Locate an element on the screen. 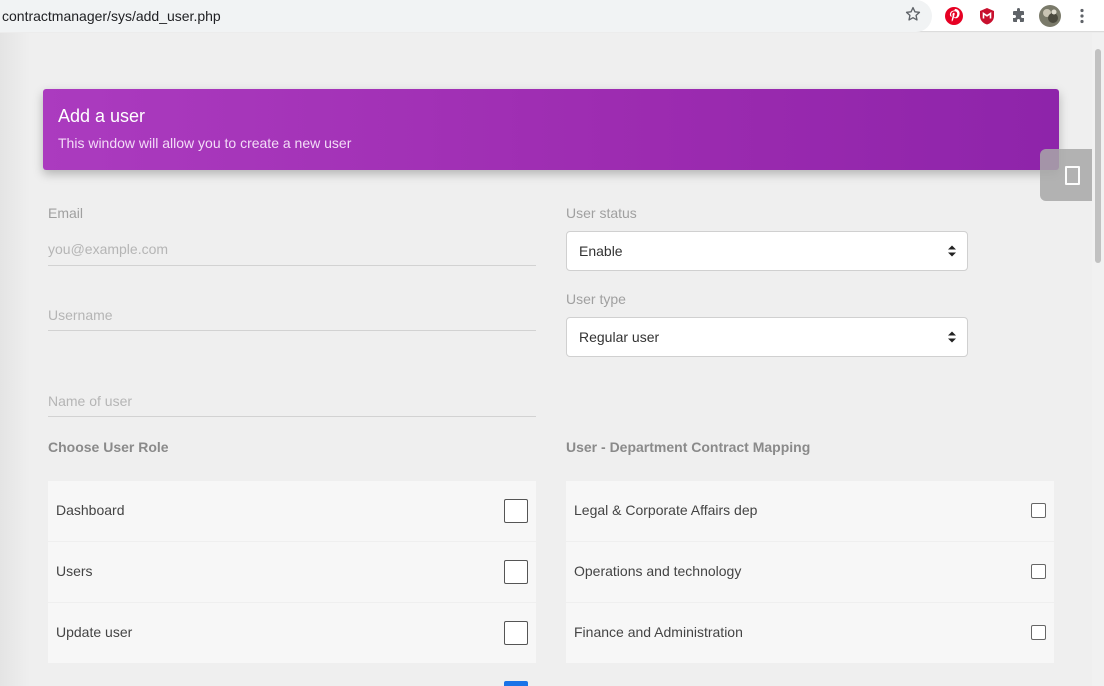 This screenshot has height=686, width=1104. role-label: Users is located at coordinates (74, 571).